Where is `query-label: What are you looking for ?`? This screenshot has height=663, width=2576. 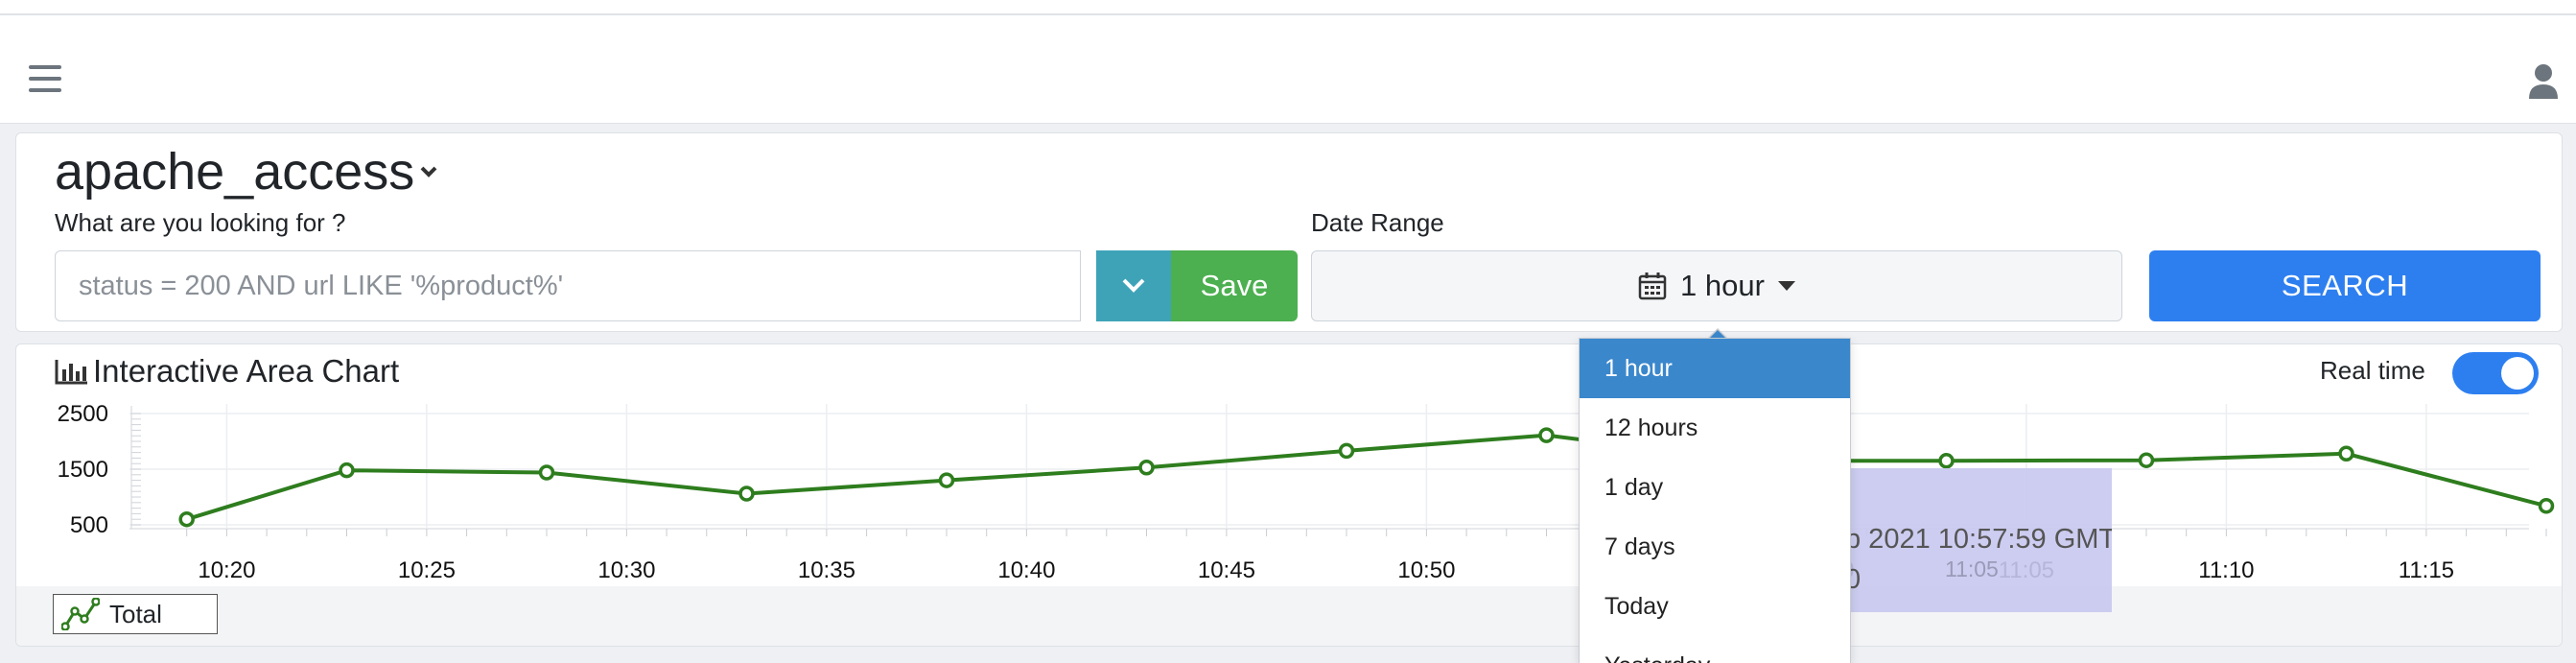
query-label: What are you looking for ? is located at coordinates (200, 222).